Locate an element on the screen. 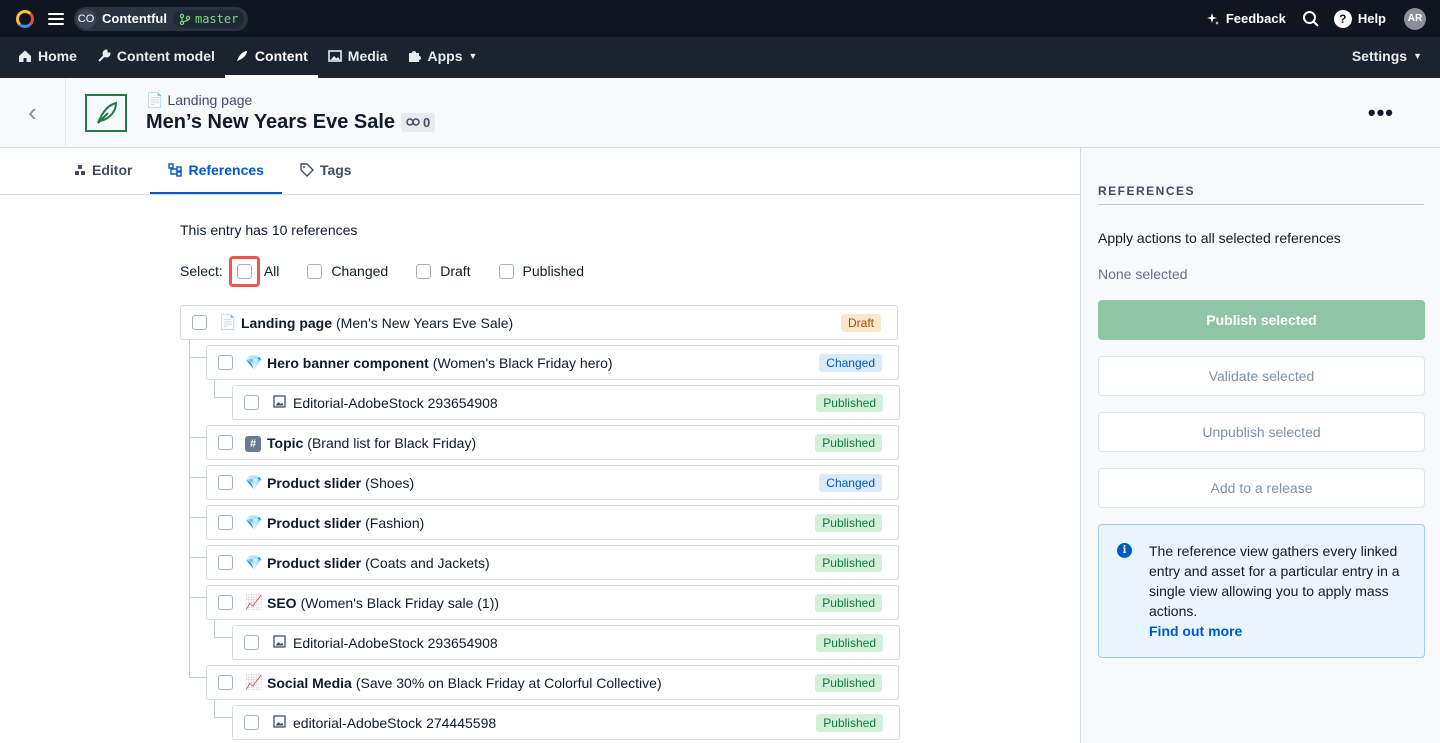  back-button: ‹ is located at coordinates (33, 112).